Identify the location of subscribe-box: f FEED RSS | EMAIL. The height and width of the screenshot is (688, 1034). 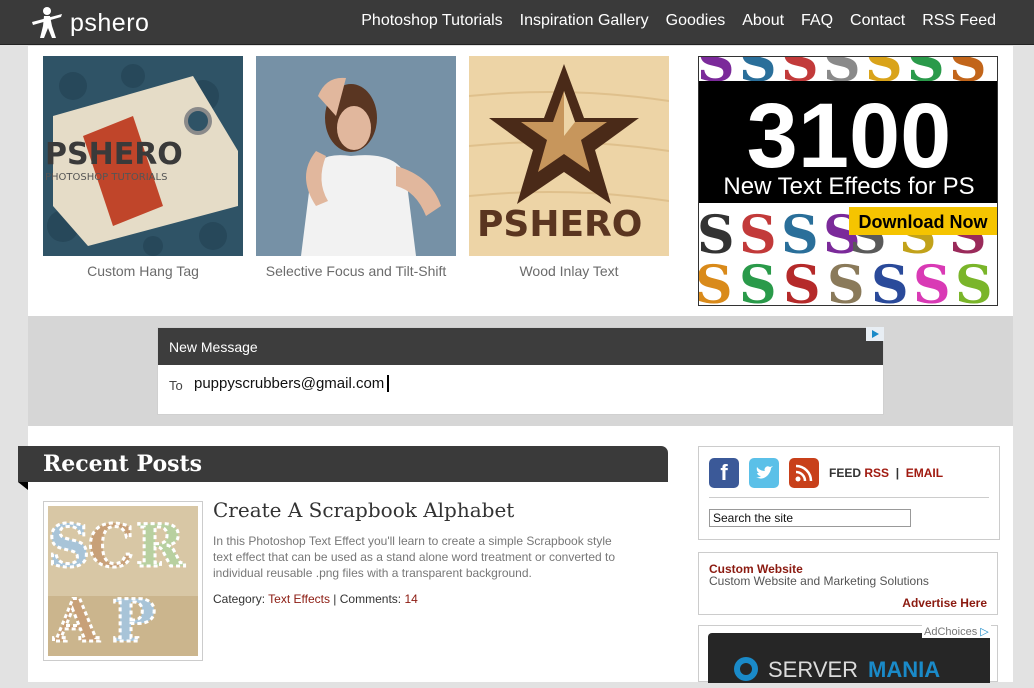
(849, 493).